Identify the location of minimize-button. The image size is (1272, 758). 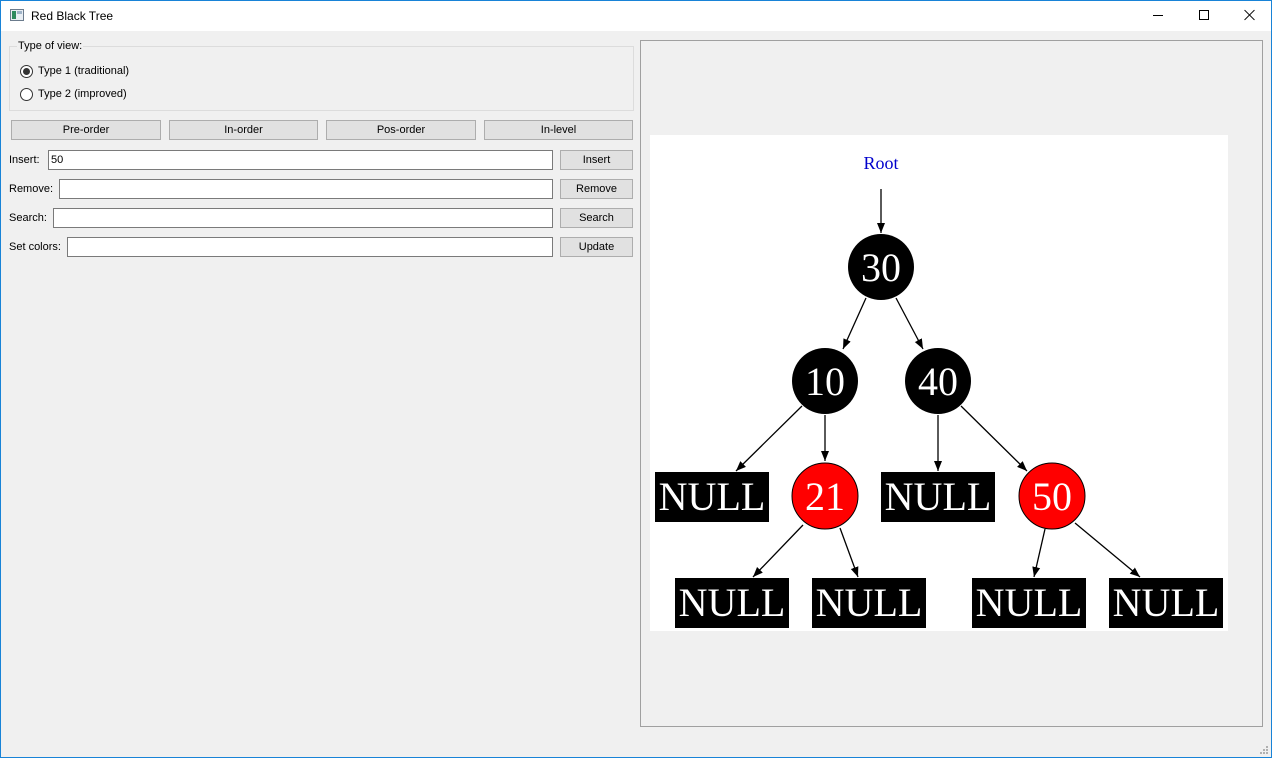
(1158, 16).